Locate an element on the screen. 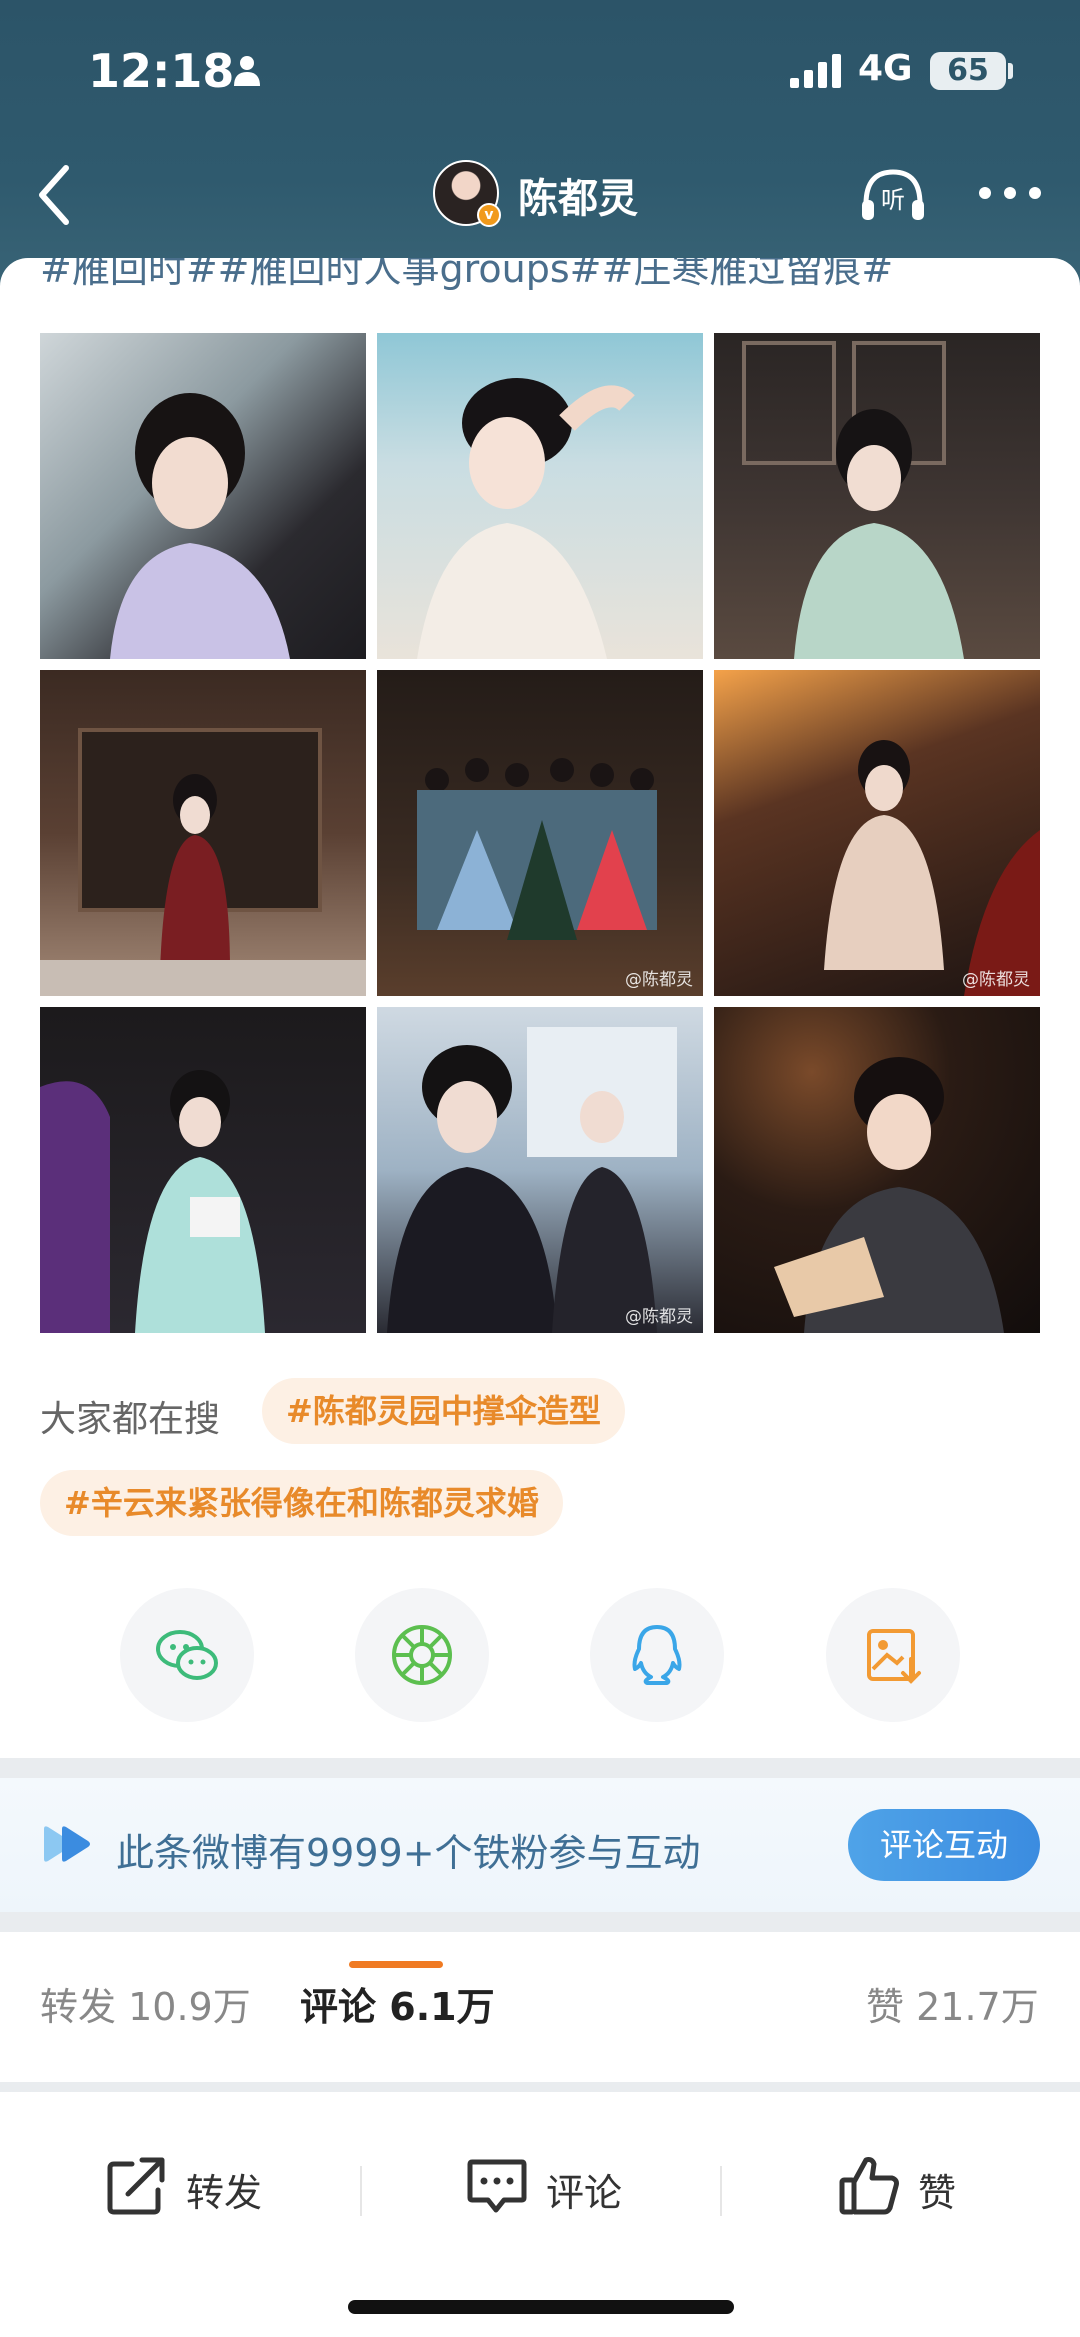 The height and width of the screenshot is (2337, 1080). wechat-icon is located at coordinates (187, 1655).